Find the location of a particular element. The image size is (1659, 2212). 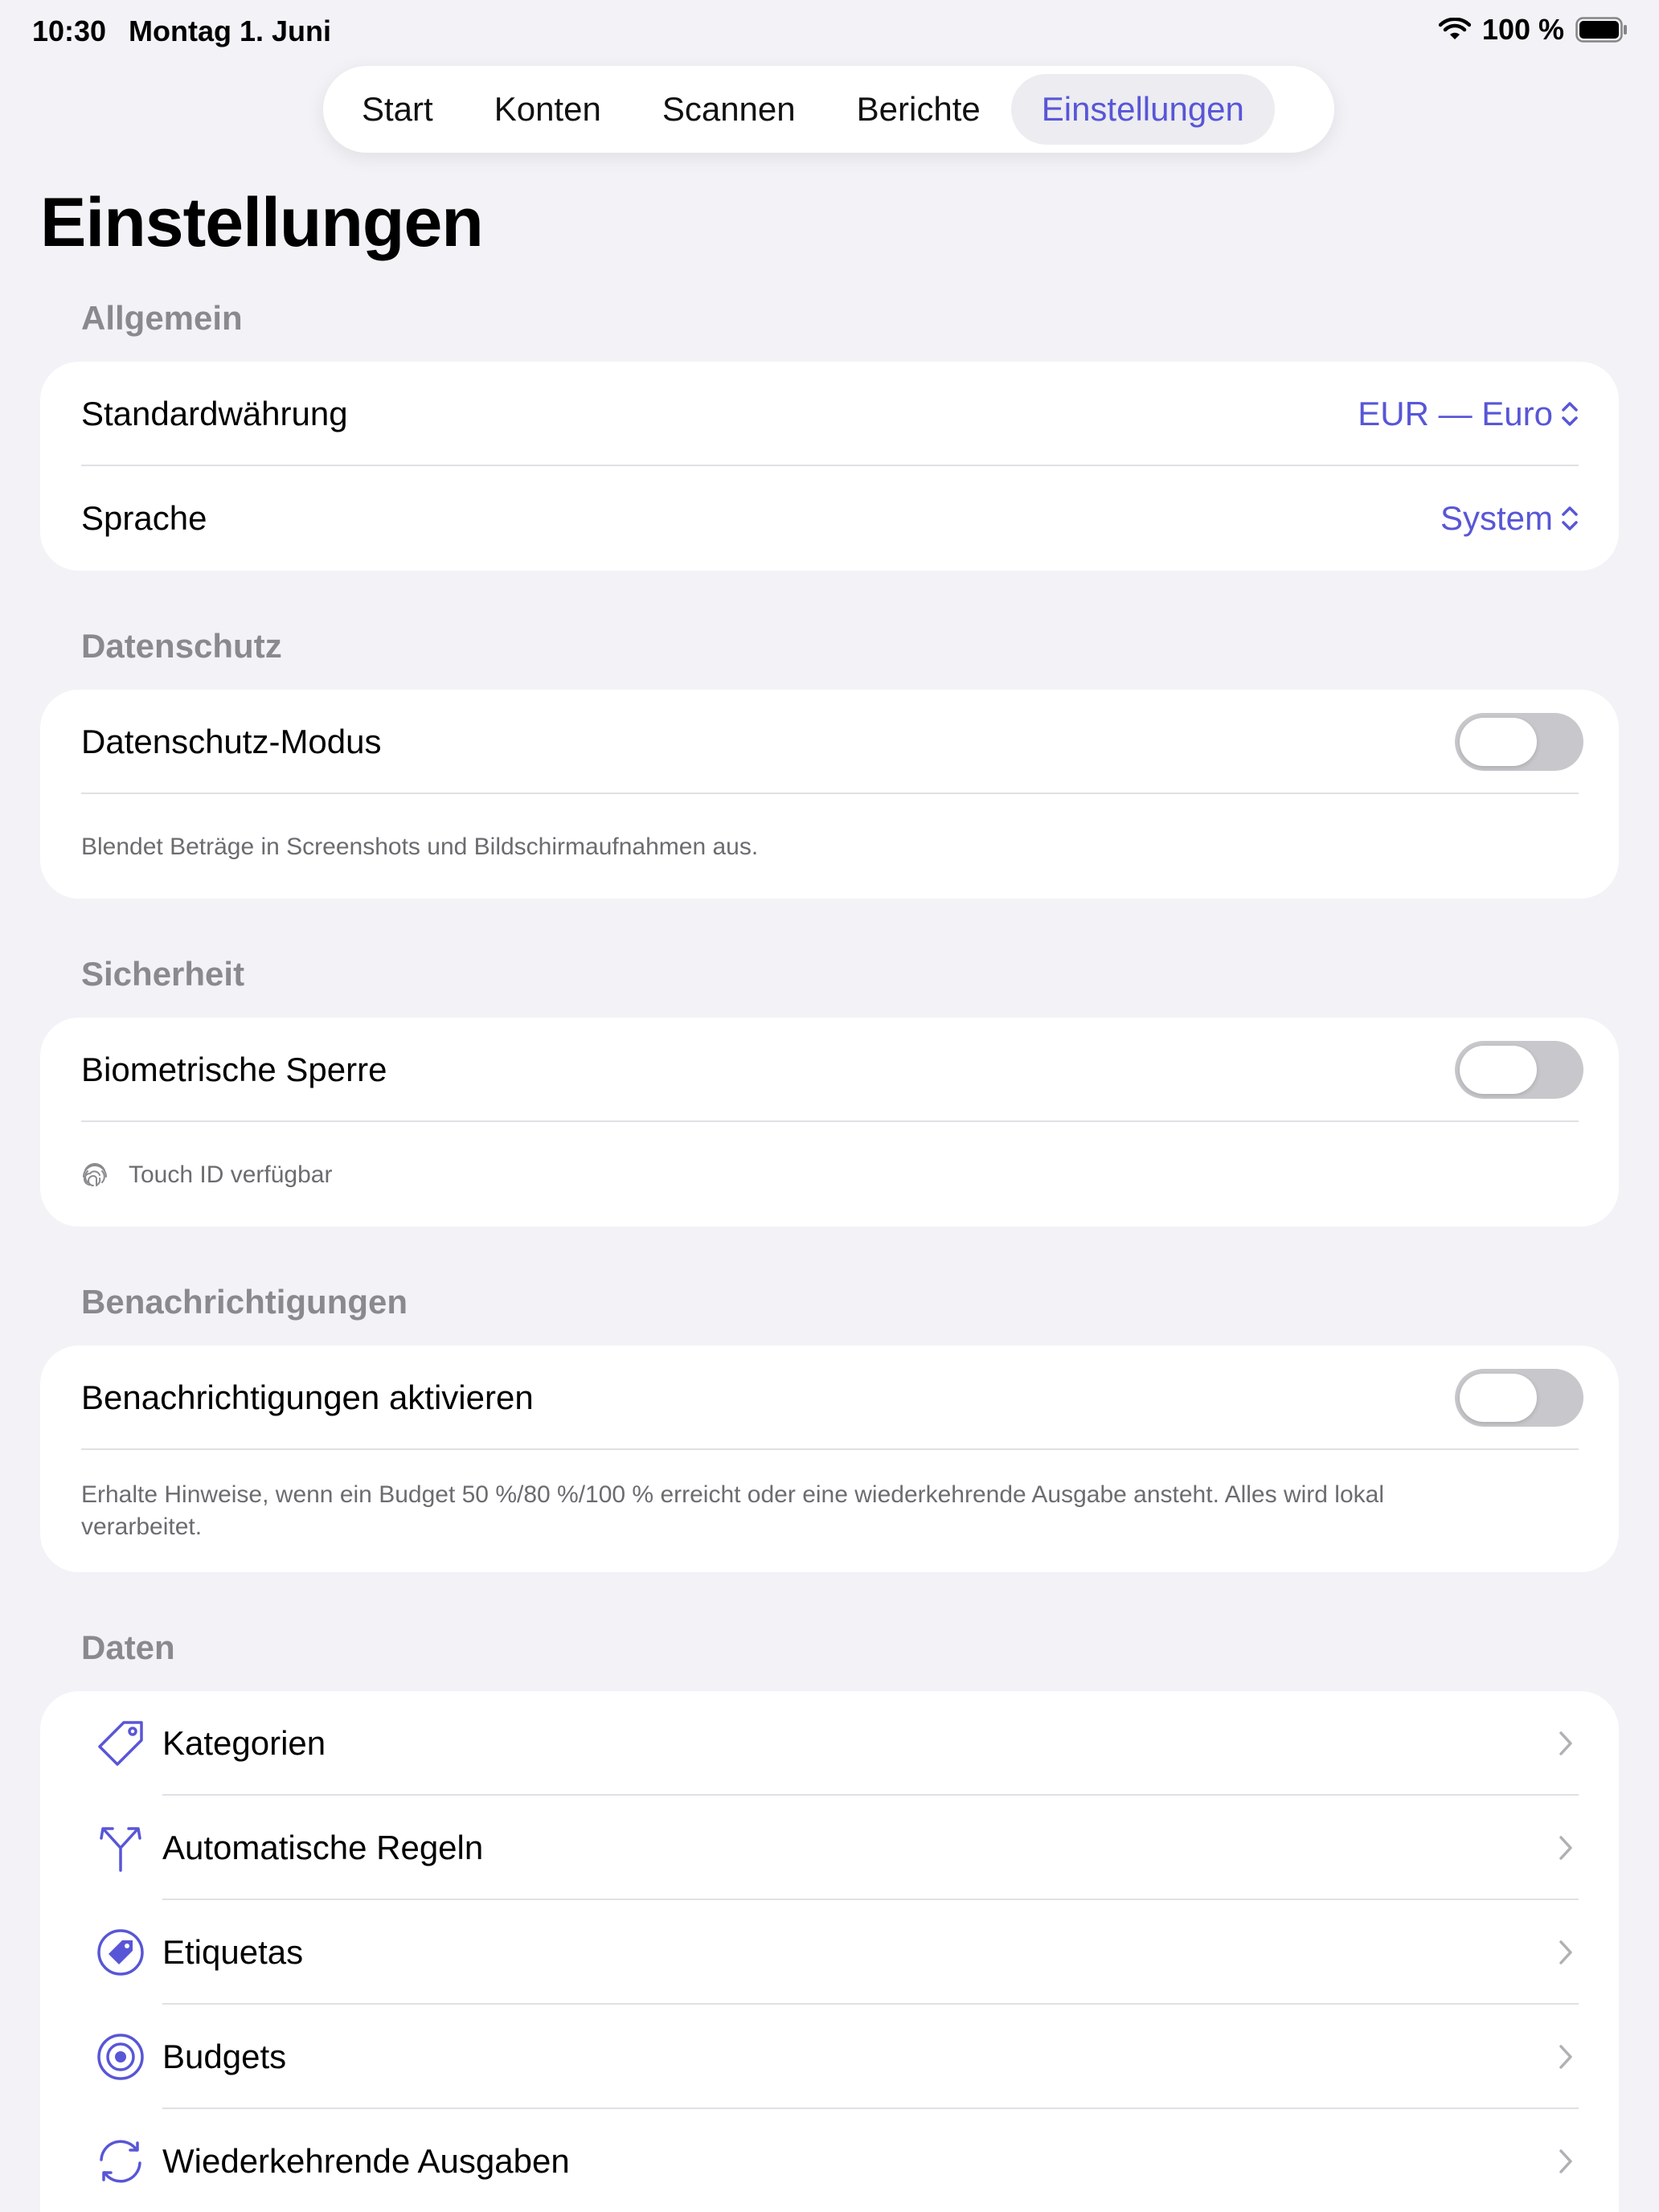

wifi-icon is located at coordinates (1454, 28).